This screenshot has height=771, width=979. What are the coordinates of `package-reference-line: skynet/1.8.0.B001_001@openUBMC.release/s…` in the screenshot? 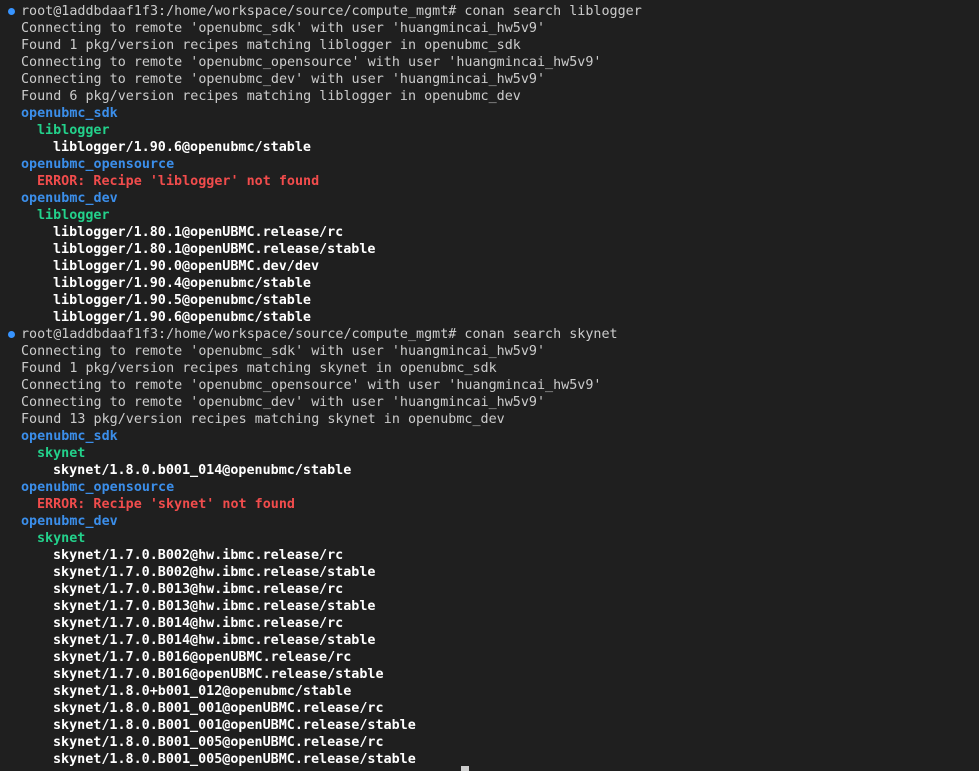 It's located at (331, 725).